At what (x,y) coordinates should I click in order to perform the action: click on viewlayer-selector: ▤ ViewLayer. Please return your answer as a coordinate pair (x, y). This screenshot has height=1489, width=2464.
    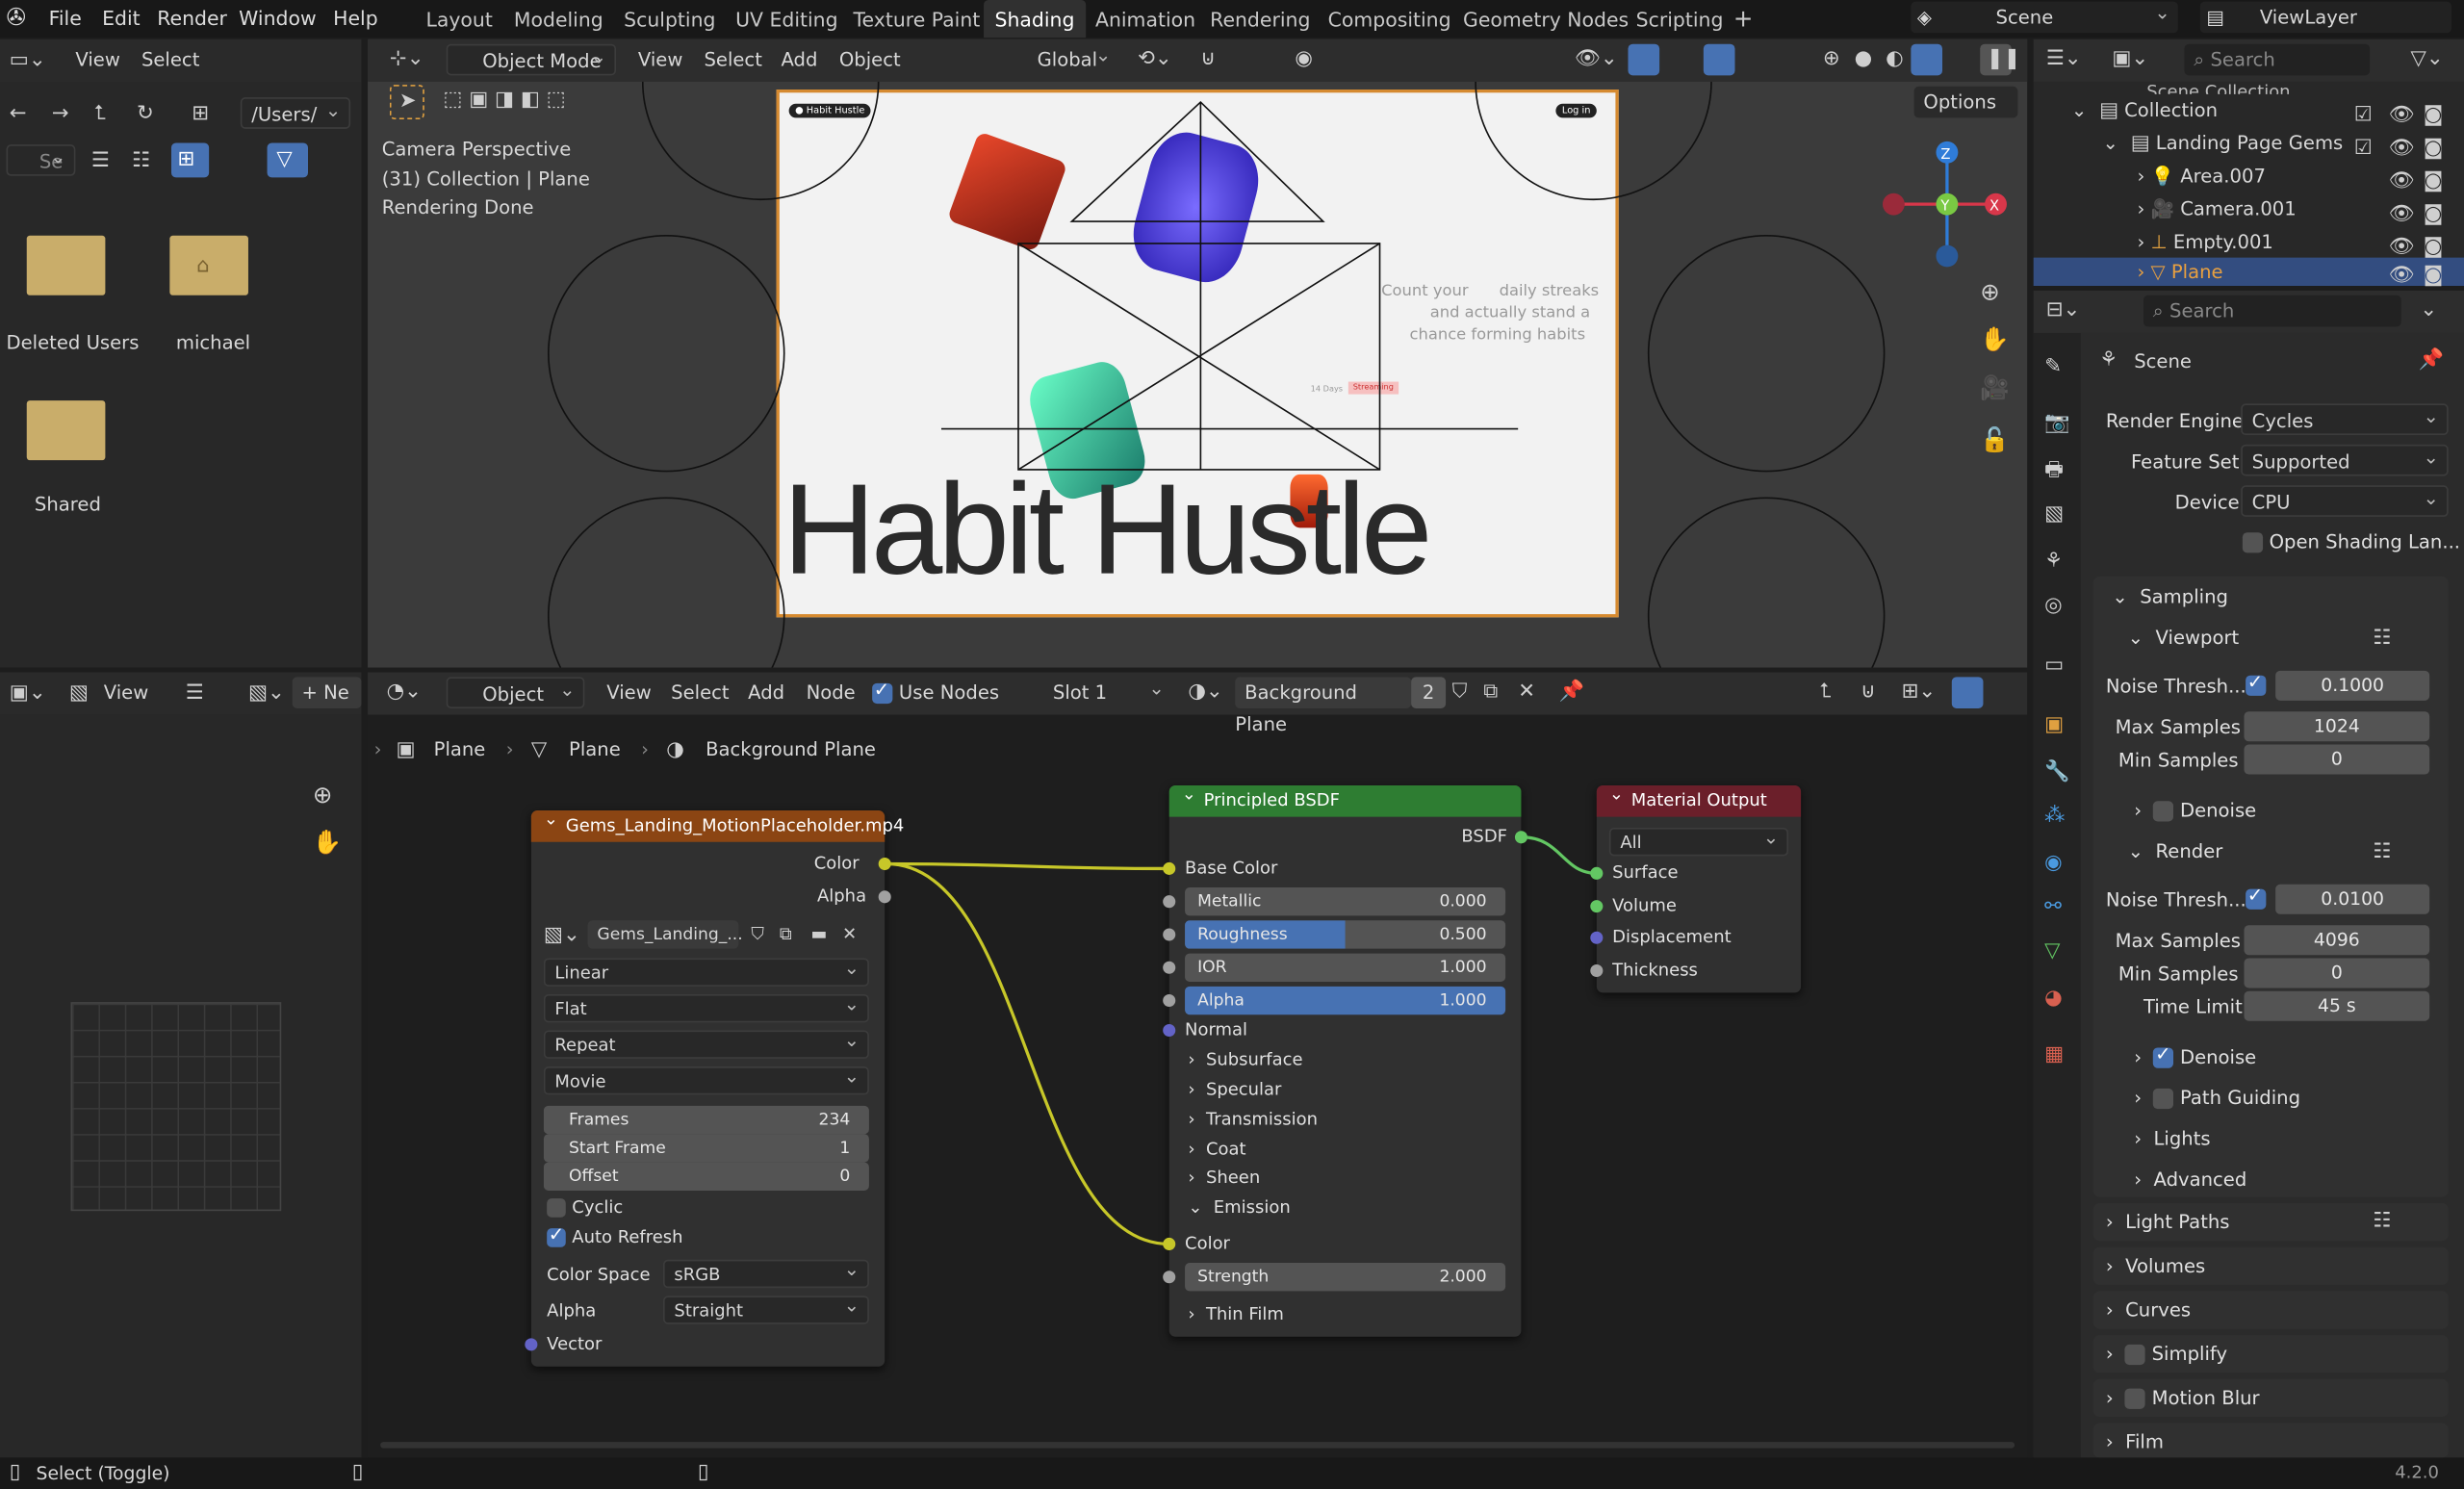
    Looking at the image, I should click on (2325, 17).